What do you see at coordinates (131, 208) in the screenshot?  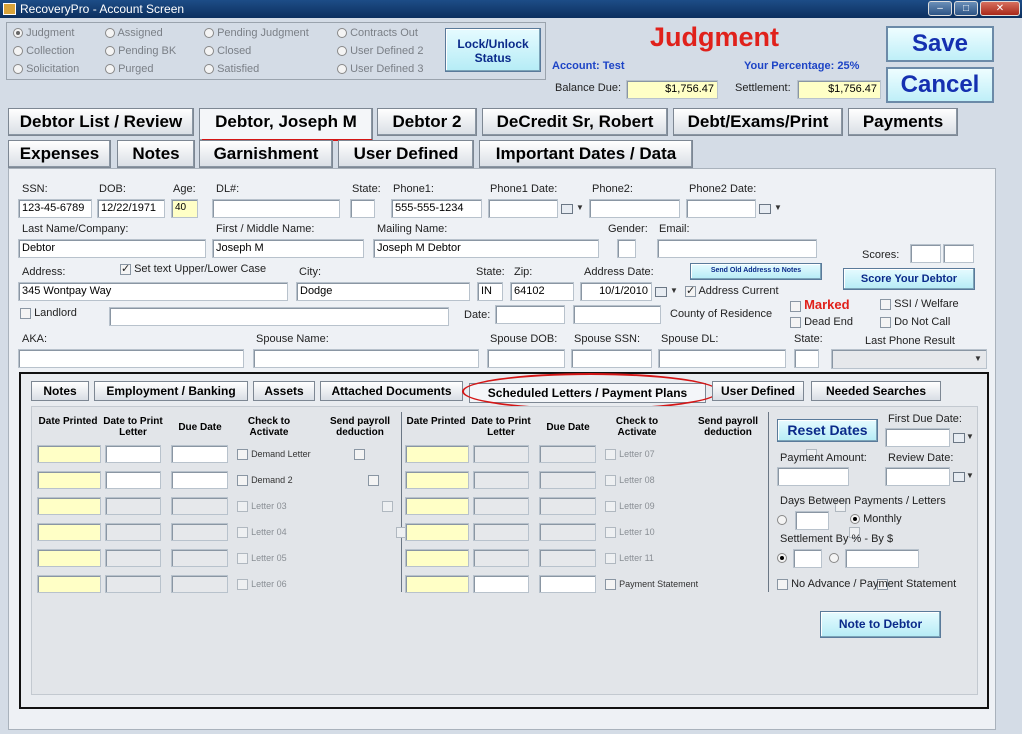 I see `dob-field: 12/22/1971` at bounding box center [131, 208].